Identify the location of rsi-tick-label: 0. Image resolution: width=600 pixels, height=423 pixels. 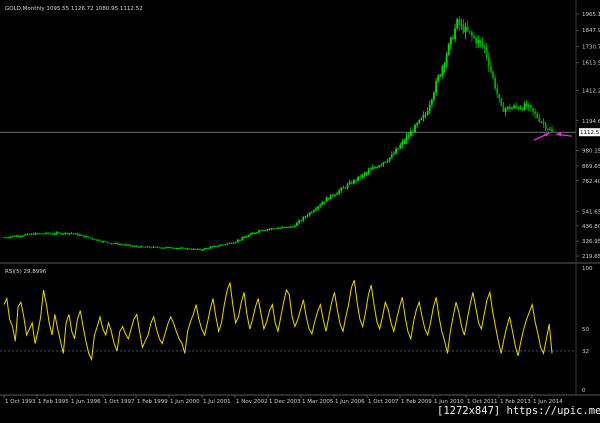
(584, 391).